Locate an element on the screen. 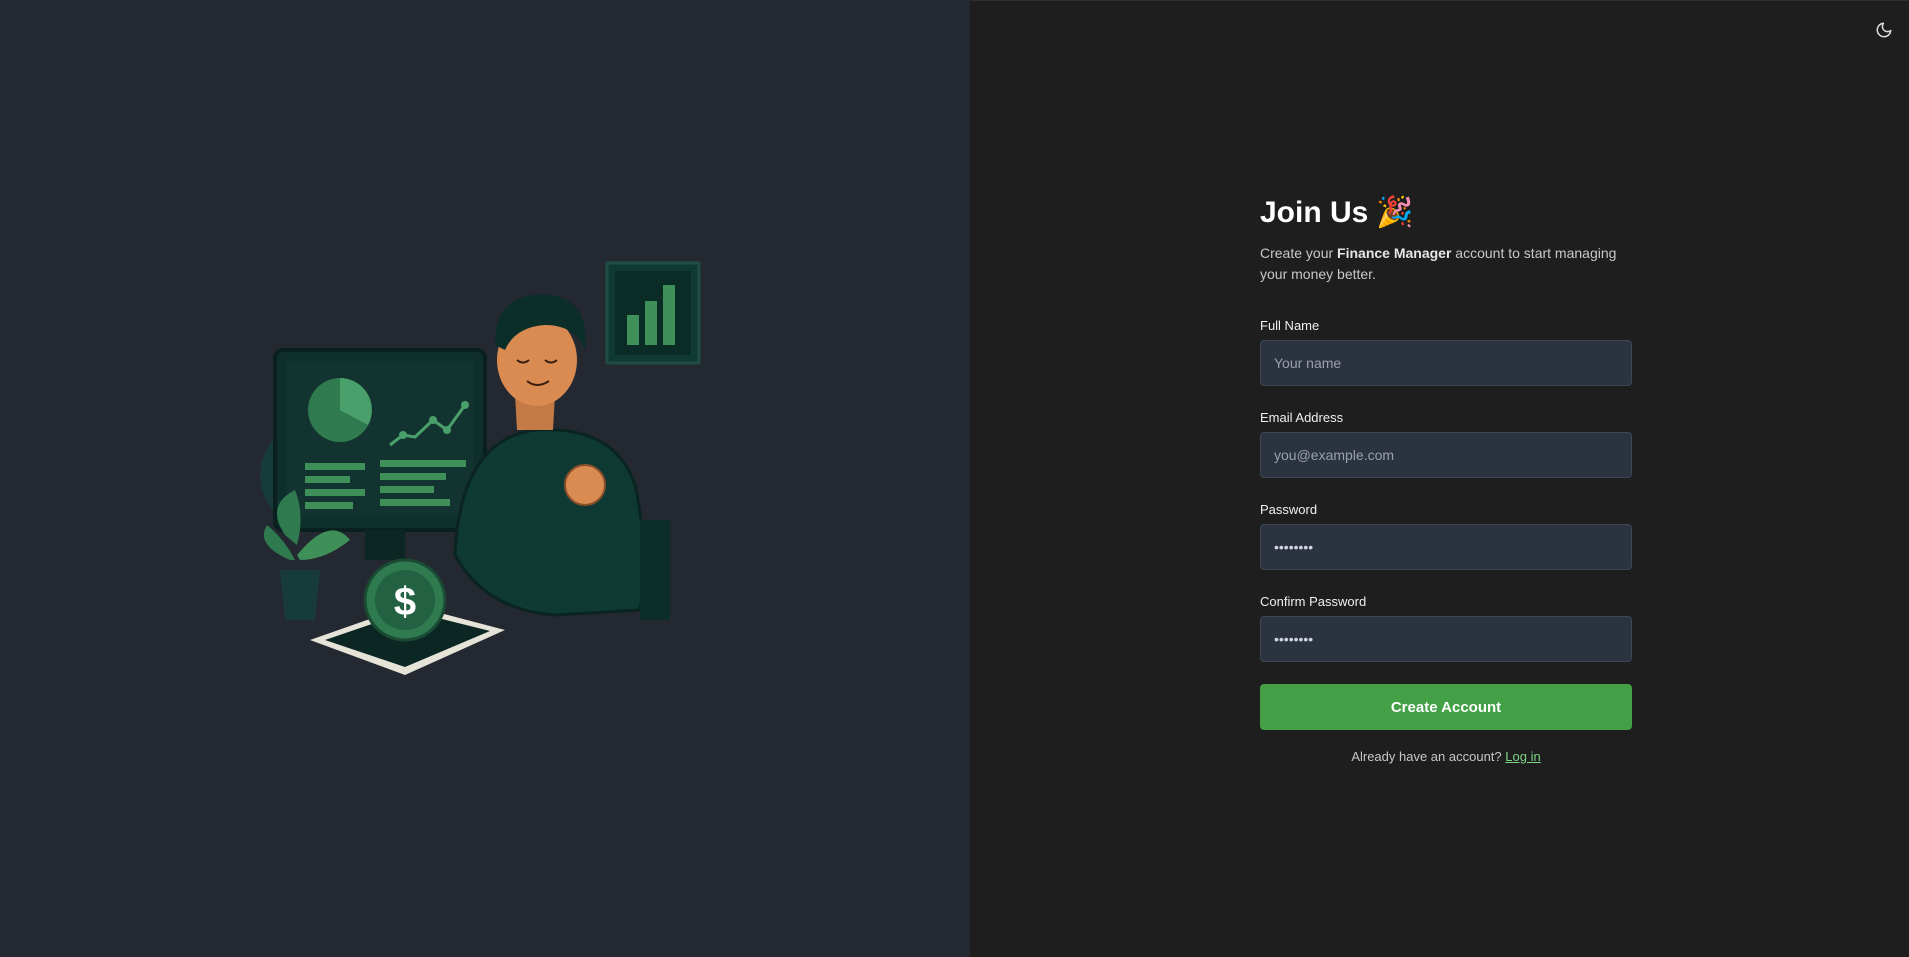 The width and height of the screenshot is (1909, 957). subtitle-pre: Create your is located at coordinates (1299, 253).